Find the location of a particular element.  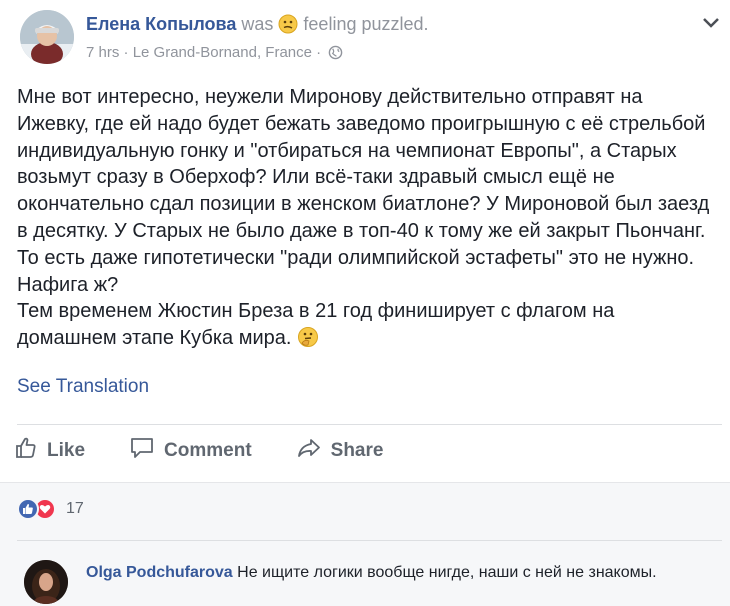

see-translation-link: See Translation is located at coordinates (83, 387).